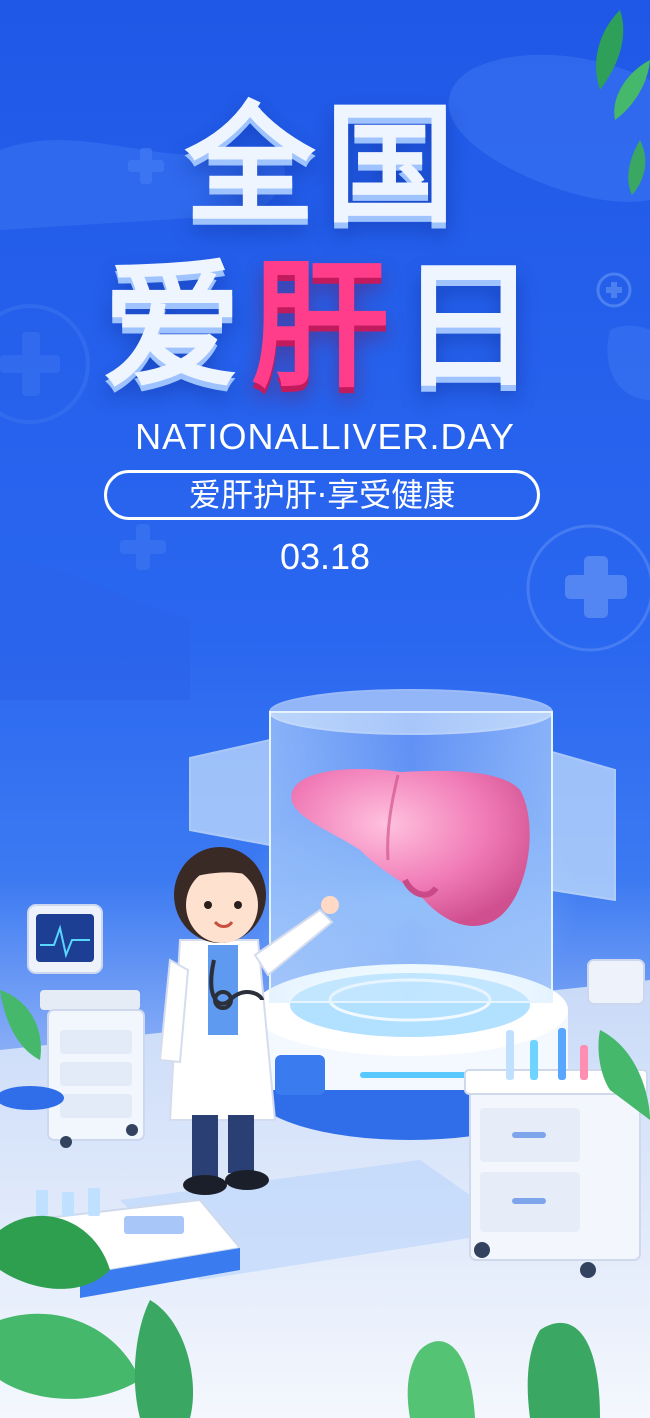  I want to click on page-title-line2: 爱肝日, so click(325, 327).